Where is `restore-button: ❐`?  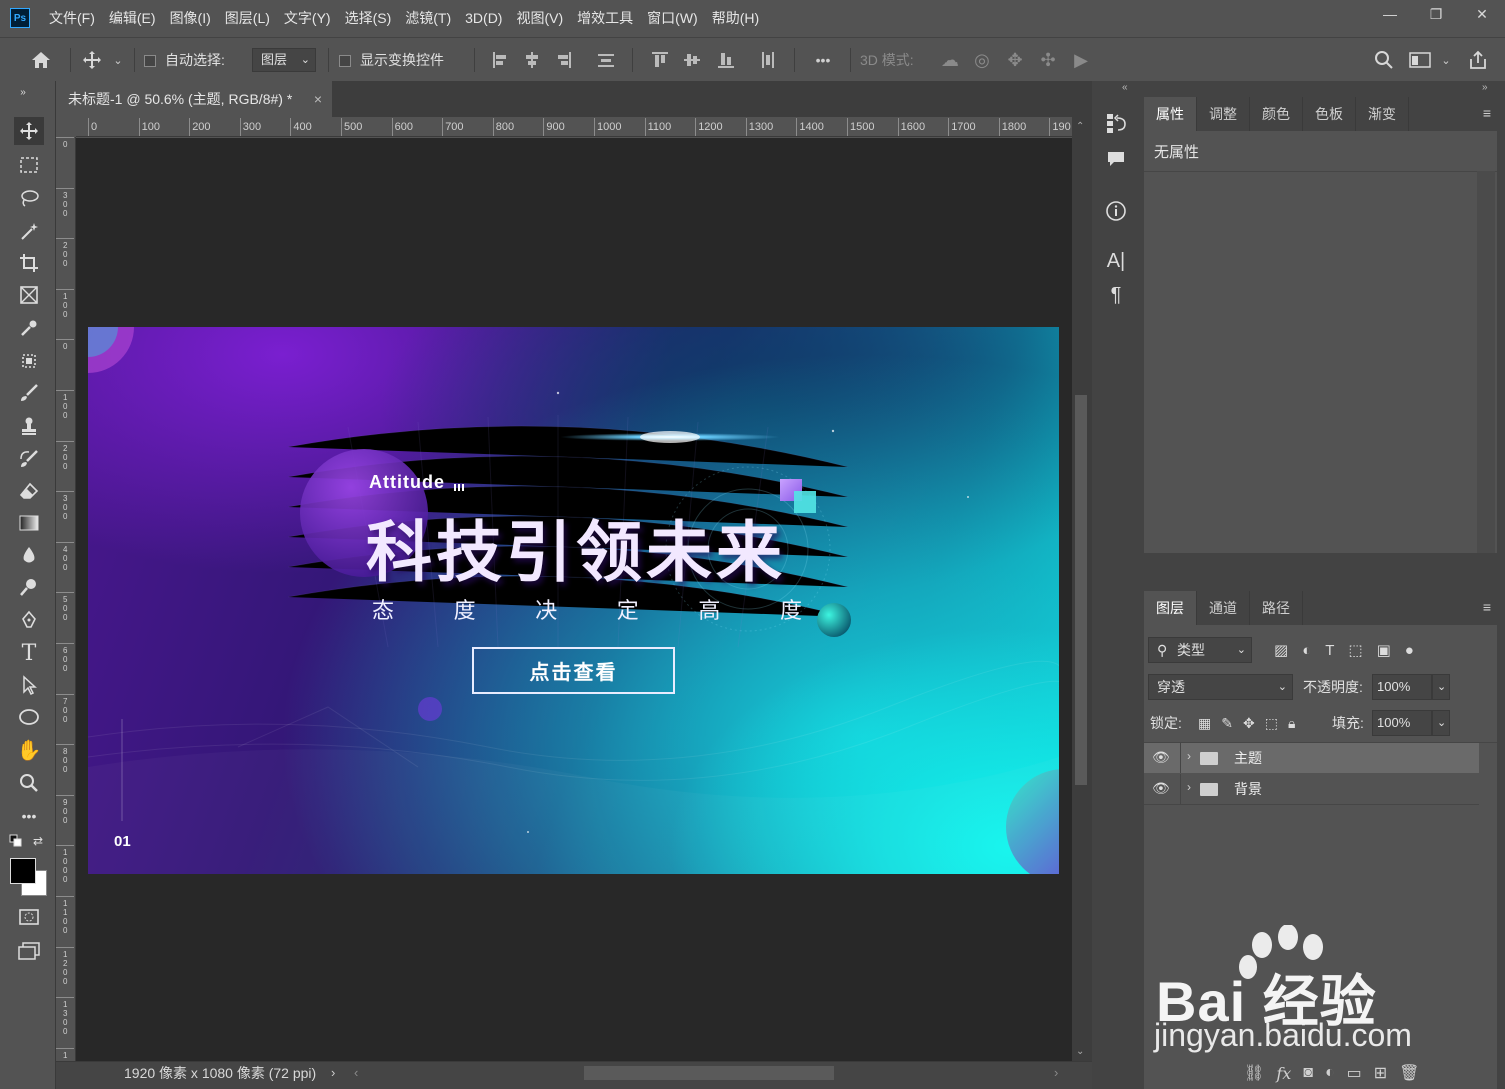 restore-button: ❐ is located at coordinates (1436, 14).